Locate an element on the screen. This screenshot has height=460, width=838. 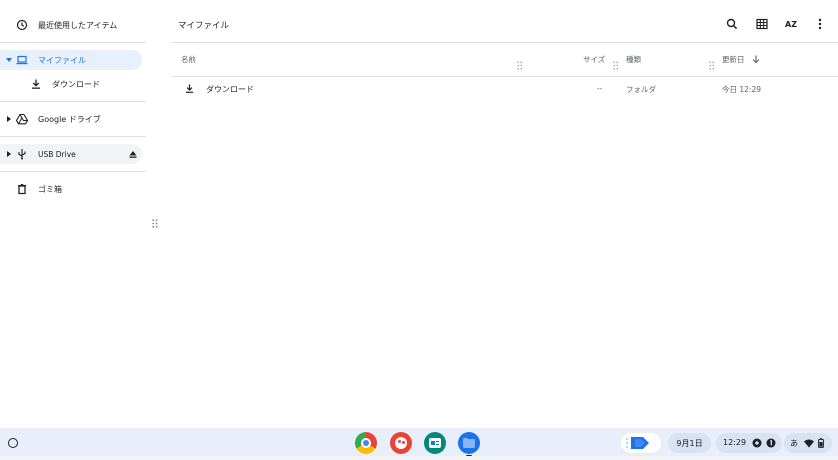
bottom-edge is located at coordinates (419, 458).